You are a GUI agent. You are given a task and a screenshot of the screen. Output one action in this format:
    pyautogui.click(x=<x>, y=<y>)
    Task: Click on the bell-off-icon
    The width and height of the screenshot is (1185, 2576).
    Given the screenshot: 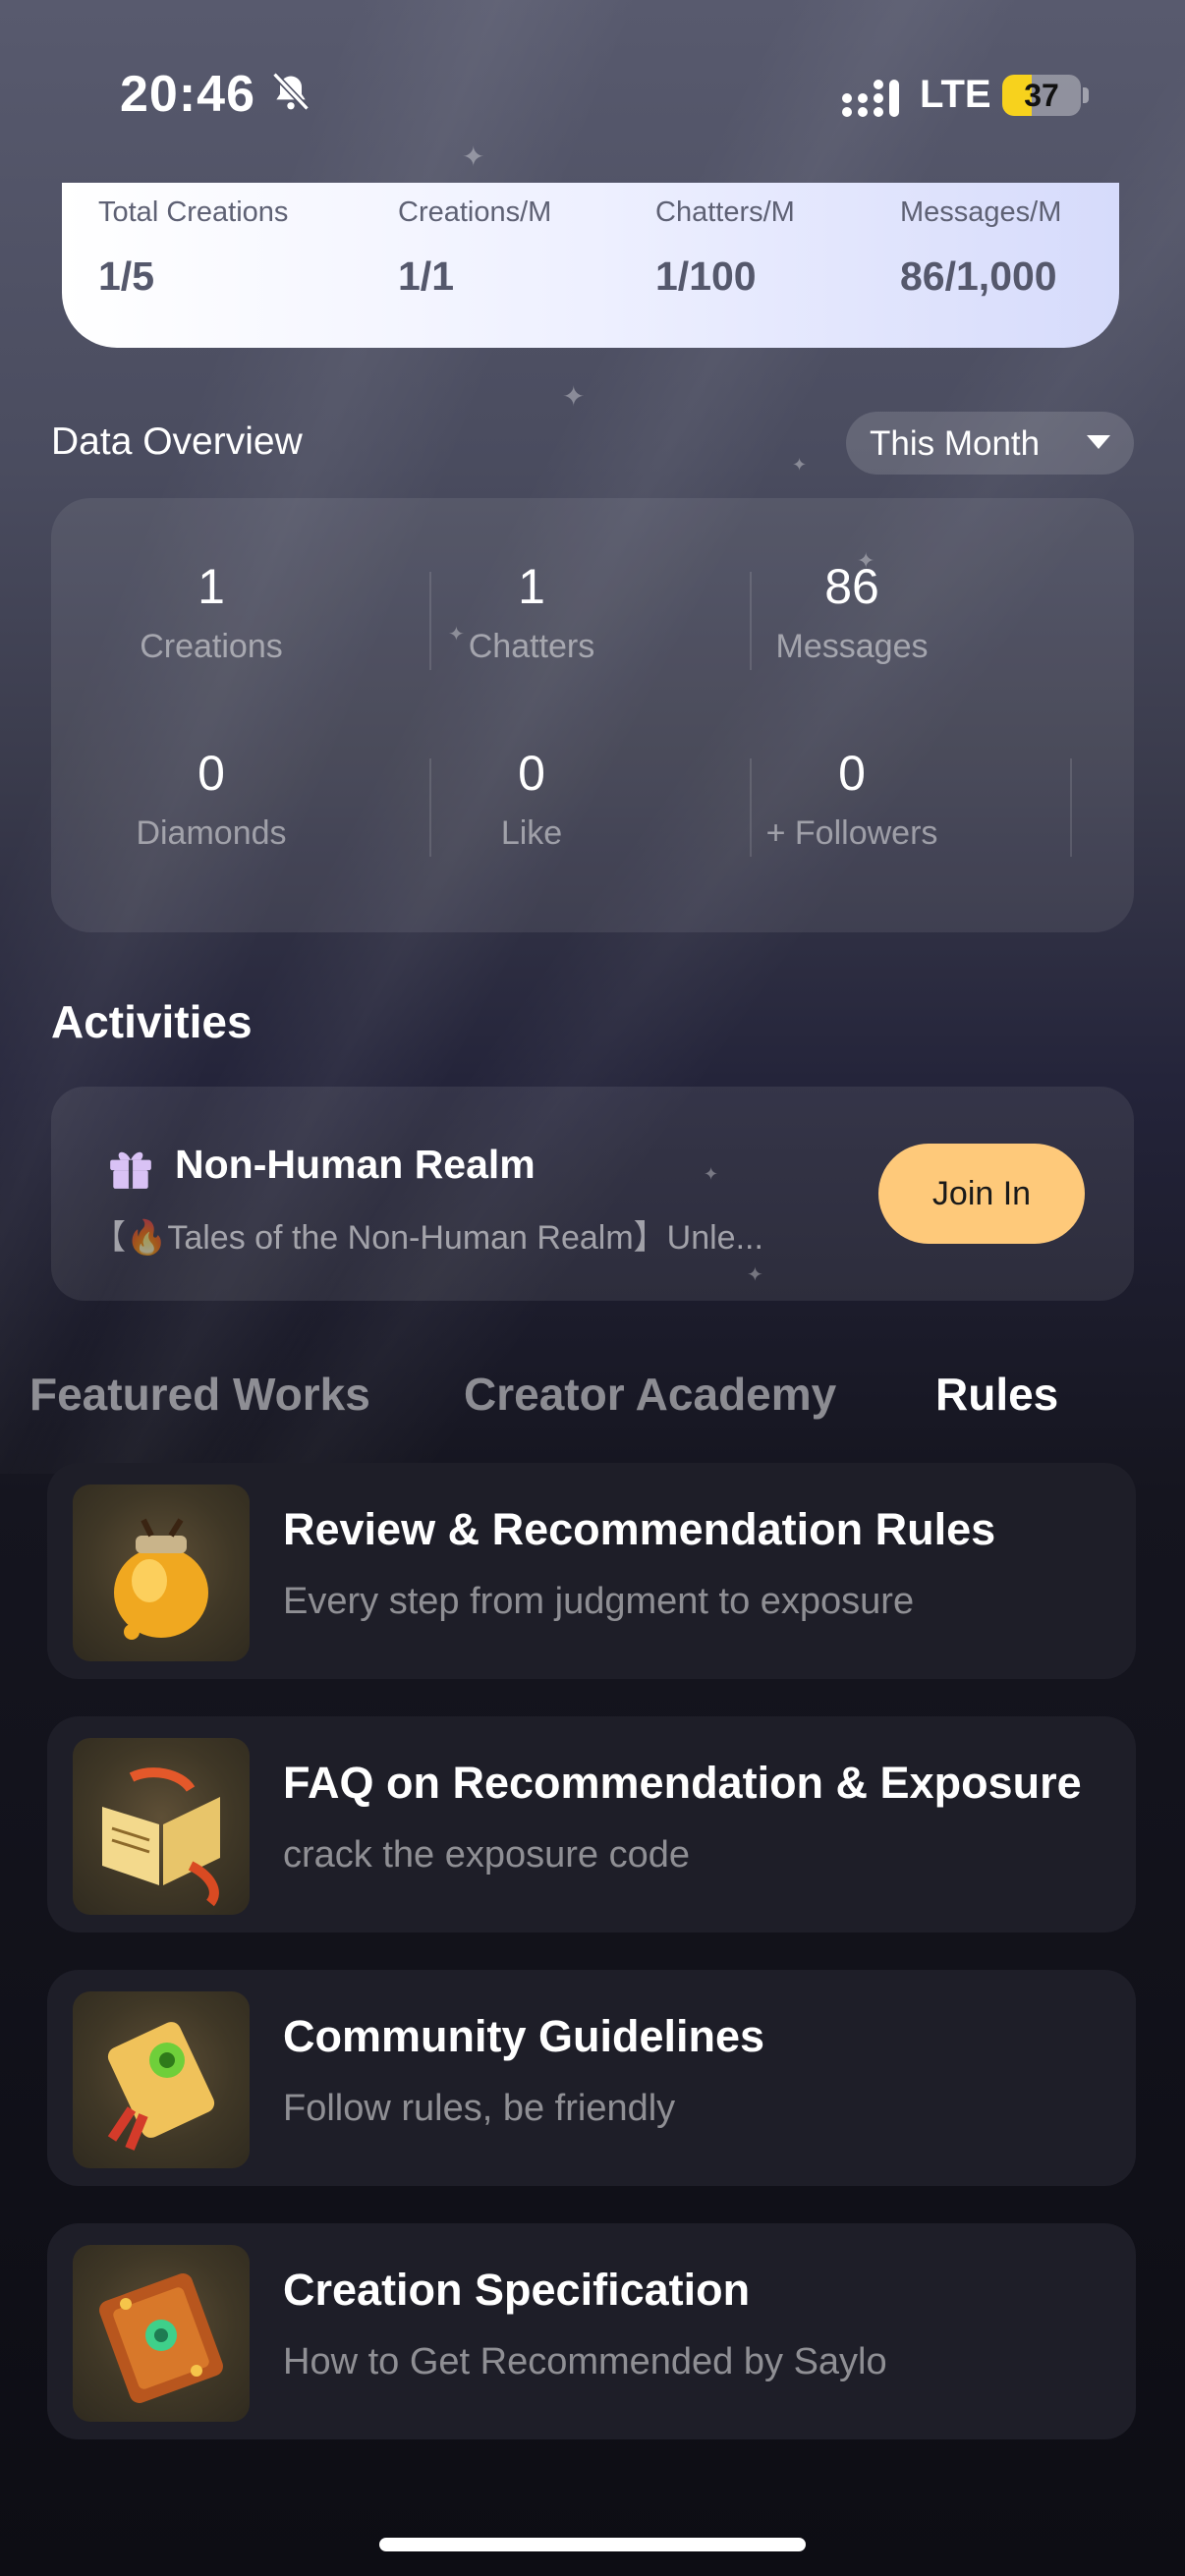 What is the action you would take?
    pyautogui.click(x=291, y=91)
    